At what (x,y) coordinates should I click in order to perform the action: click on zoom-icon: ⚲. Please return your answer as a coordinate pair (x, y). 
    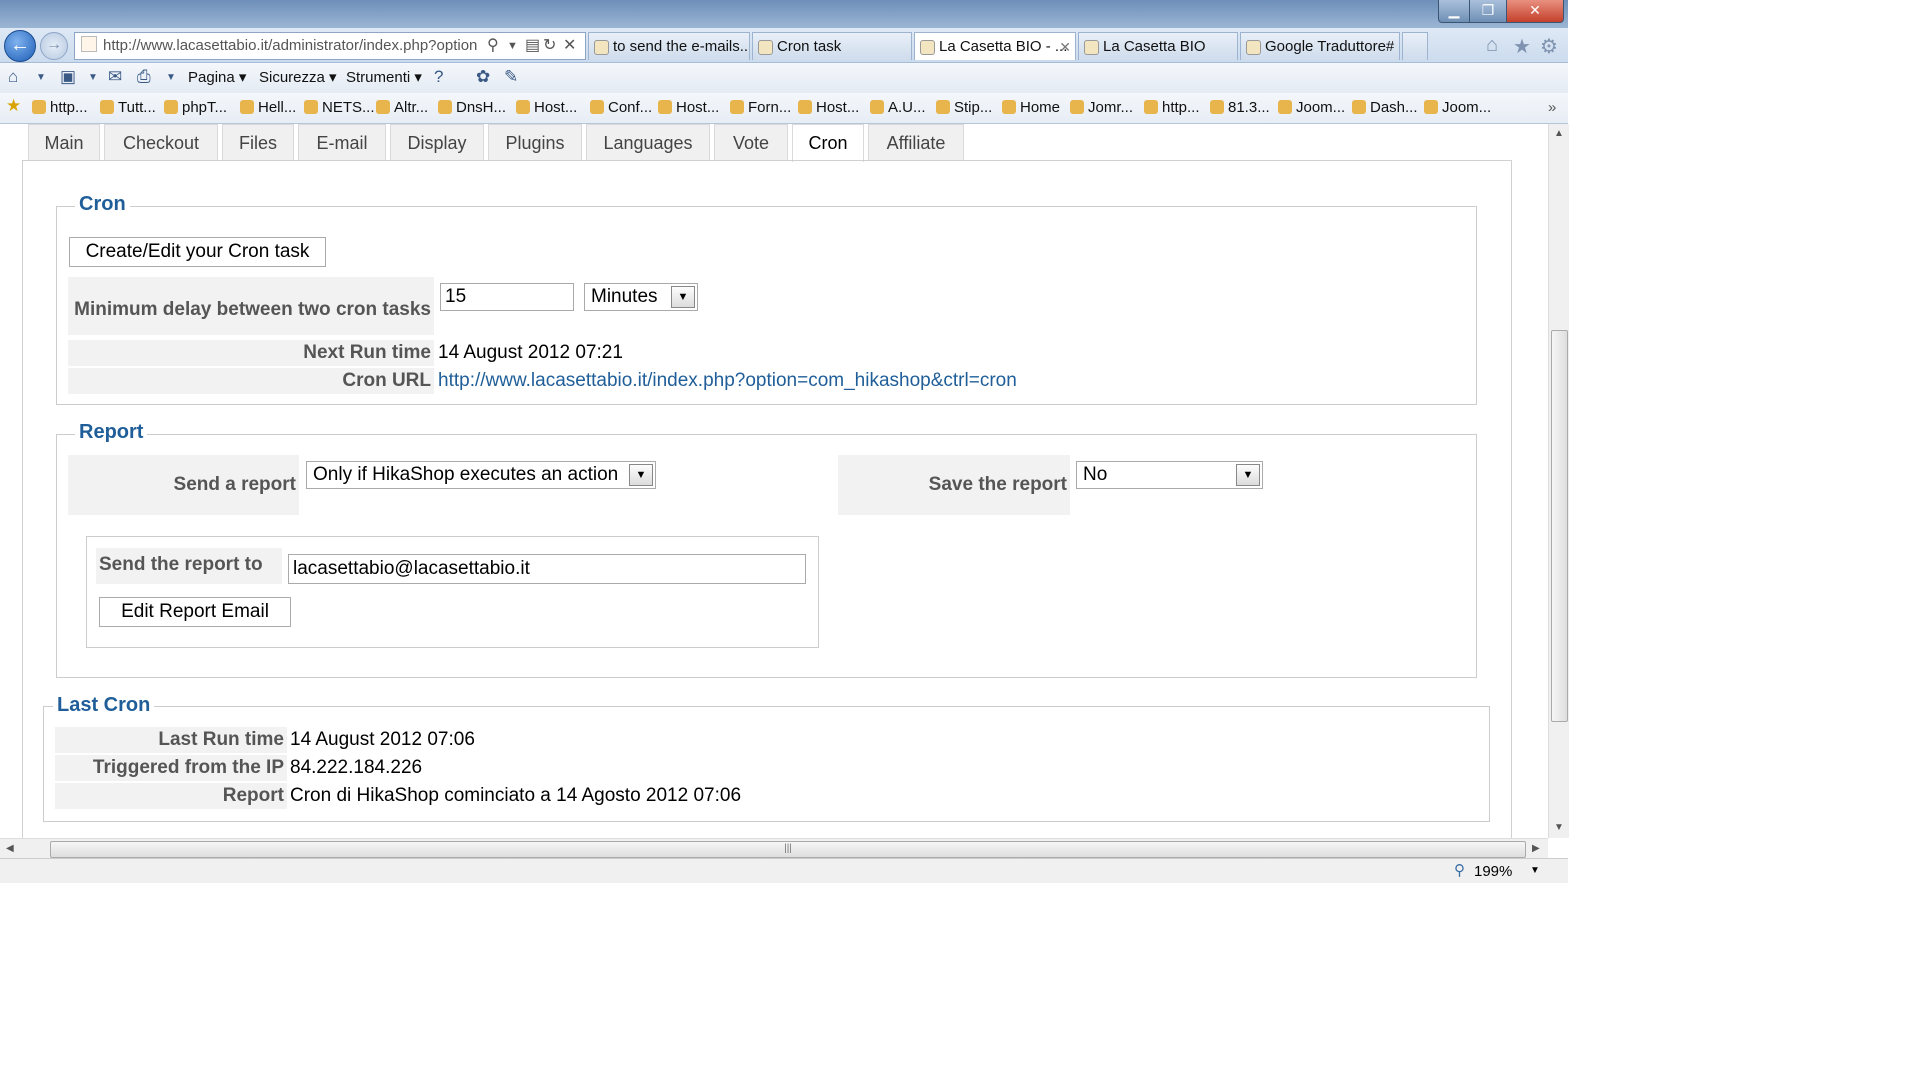
    Looking at the image, I should click on (1459, 870).